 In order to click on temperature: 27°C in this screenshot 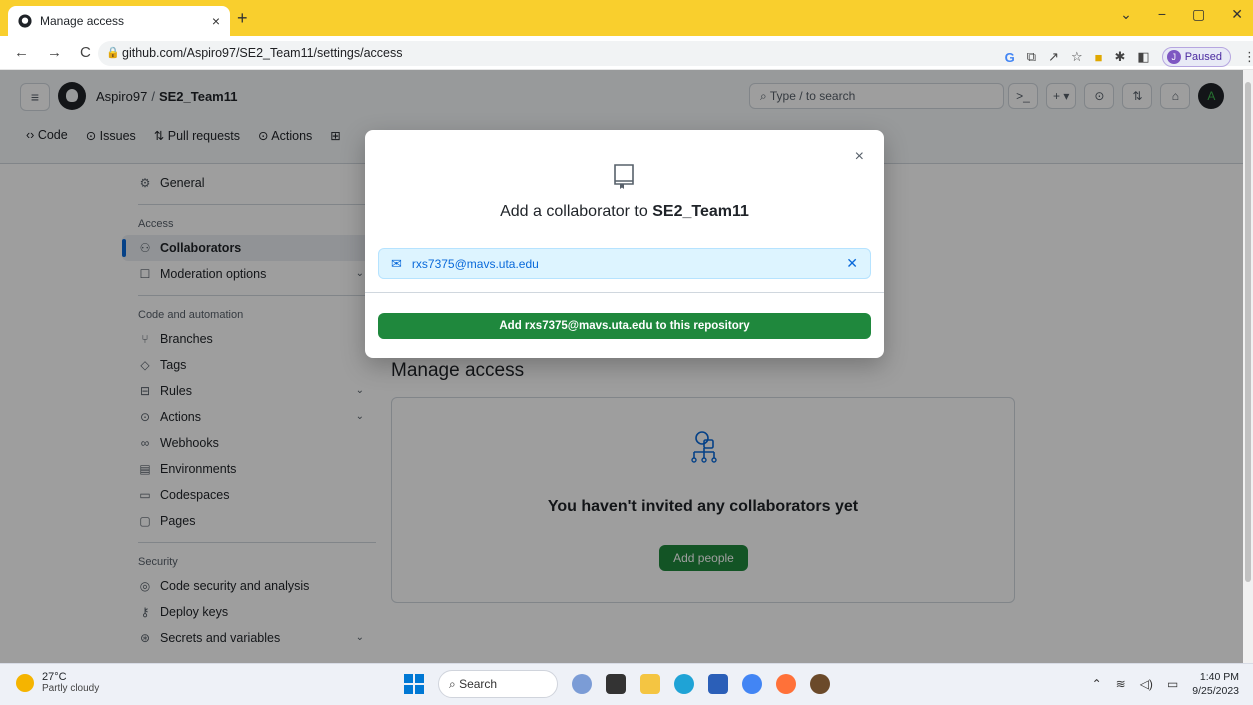, I will do `click(54, 677)`.